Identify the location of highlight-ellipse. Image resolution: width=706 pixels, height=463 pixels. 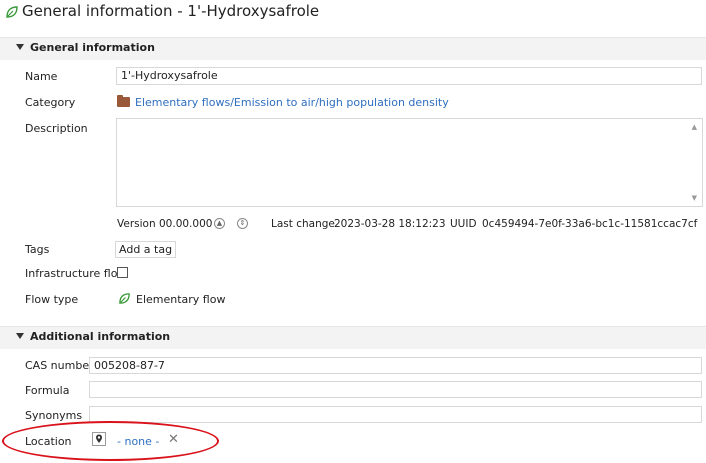
(110, 441).